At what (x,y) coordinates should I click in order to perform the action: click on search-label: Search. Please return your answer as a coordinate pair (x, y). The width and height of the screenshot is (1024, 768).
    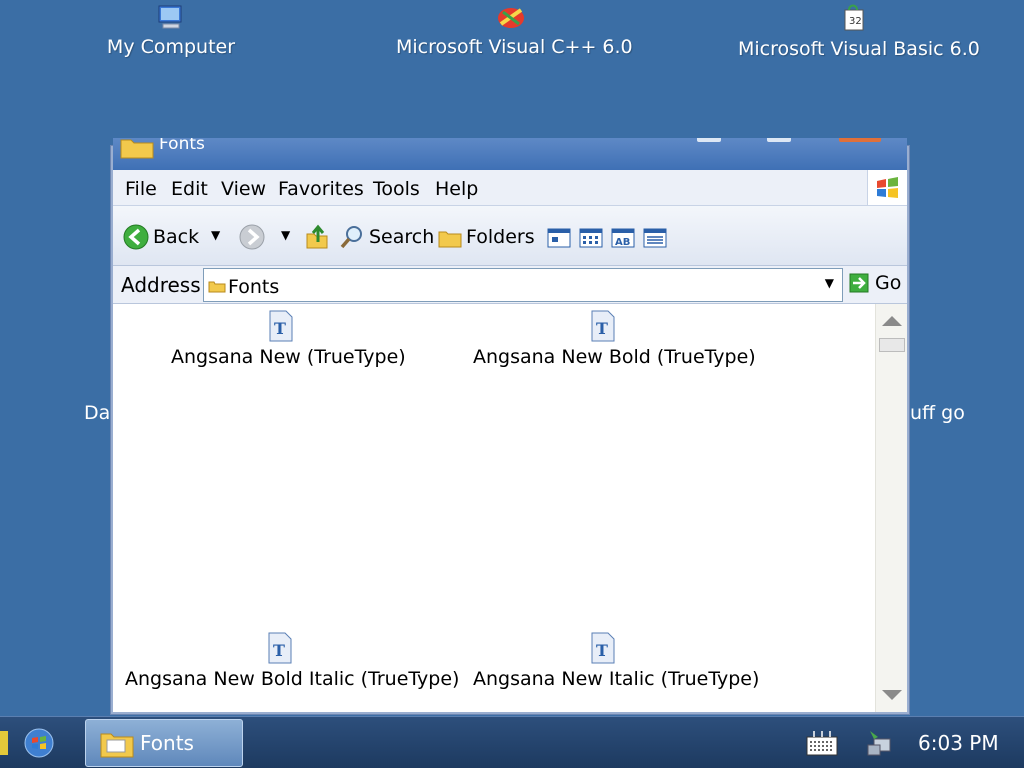
    Looking at the image, I should click on (402, 237).